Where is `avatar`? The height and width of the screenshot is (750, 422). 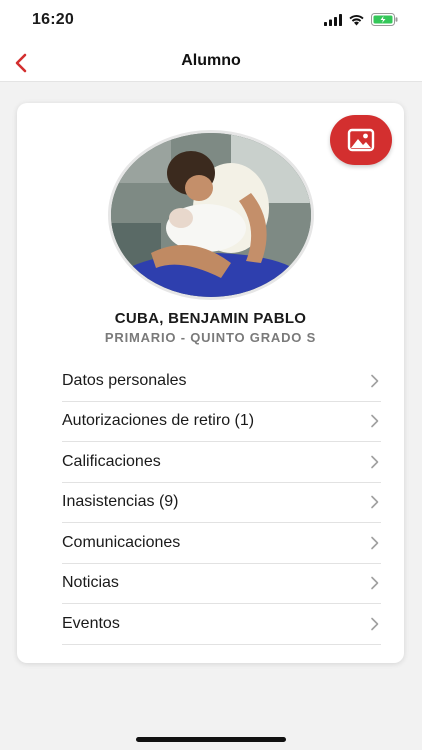
avatar is located at coordinates (211, 215).